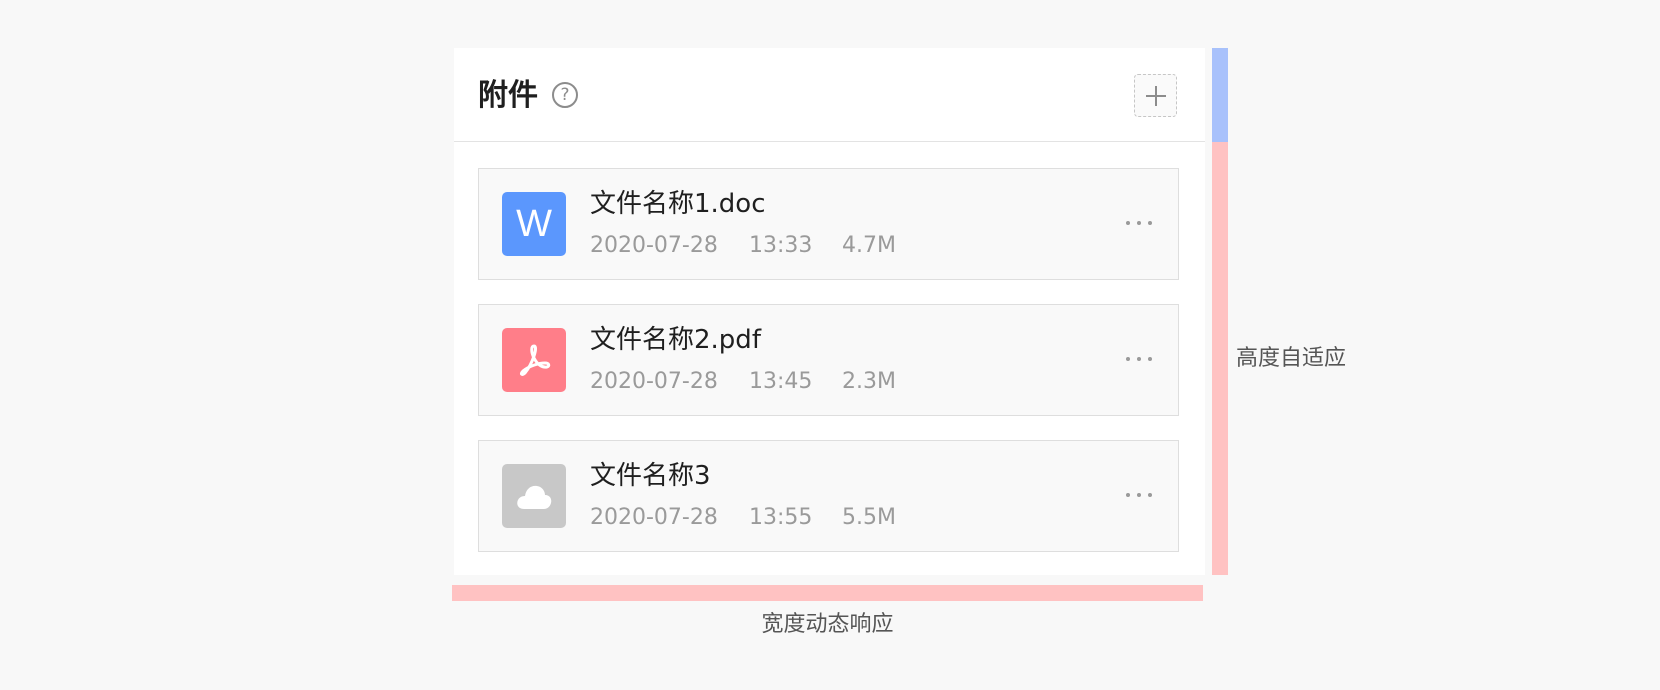 This screenshot has height=690, width=1660. Describe the element at coordinates (508, 95) in the screenshot. I see `panel-title: 附件` at that location.